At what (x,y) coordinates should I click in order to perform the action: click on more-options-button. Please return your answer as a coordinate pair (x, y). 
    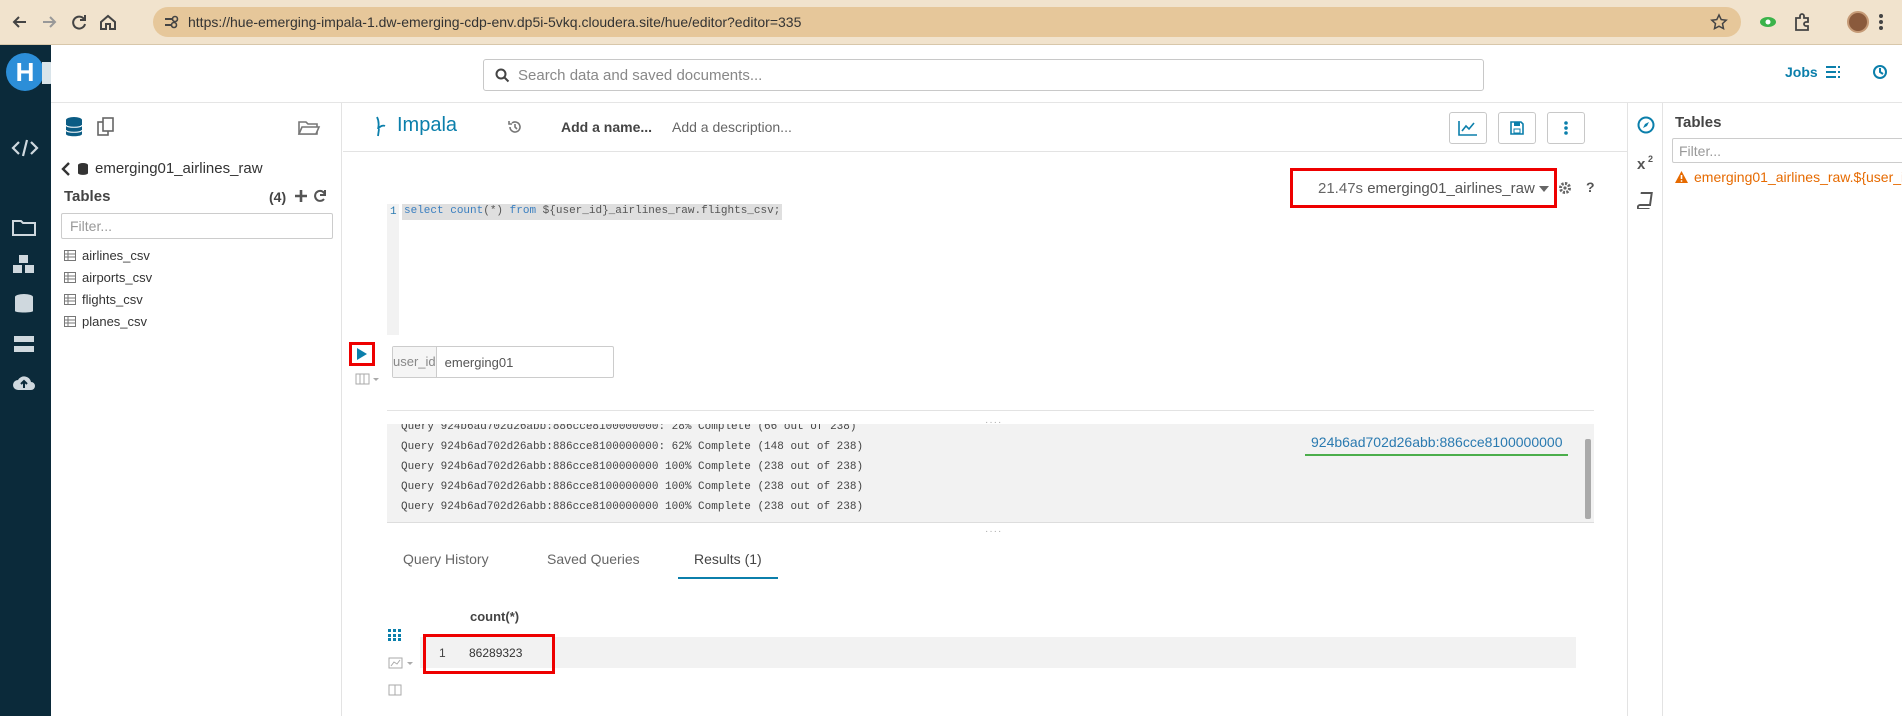
    Looking at the image, I should click on (1566, 128).